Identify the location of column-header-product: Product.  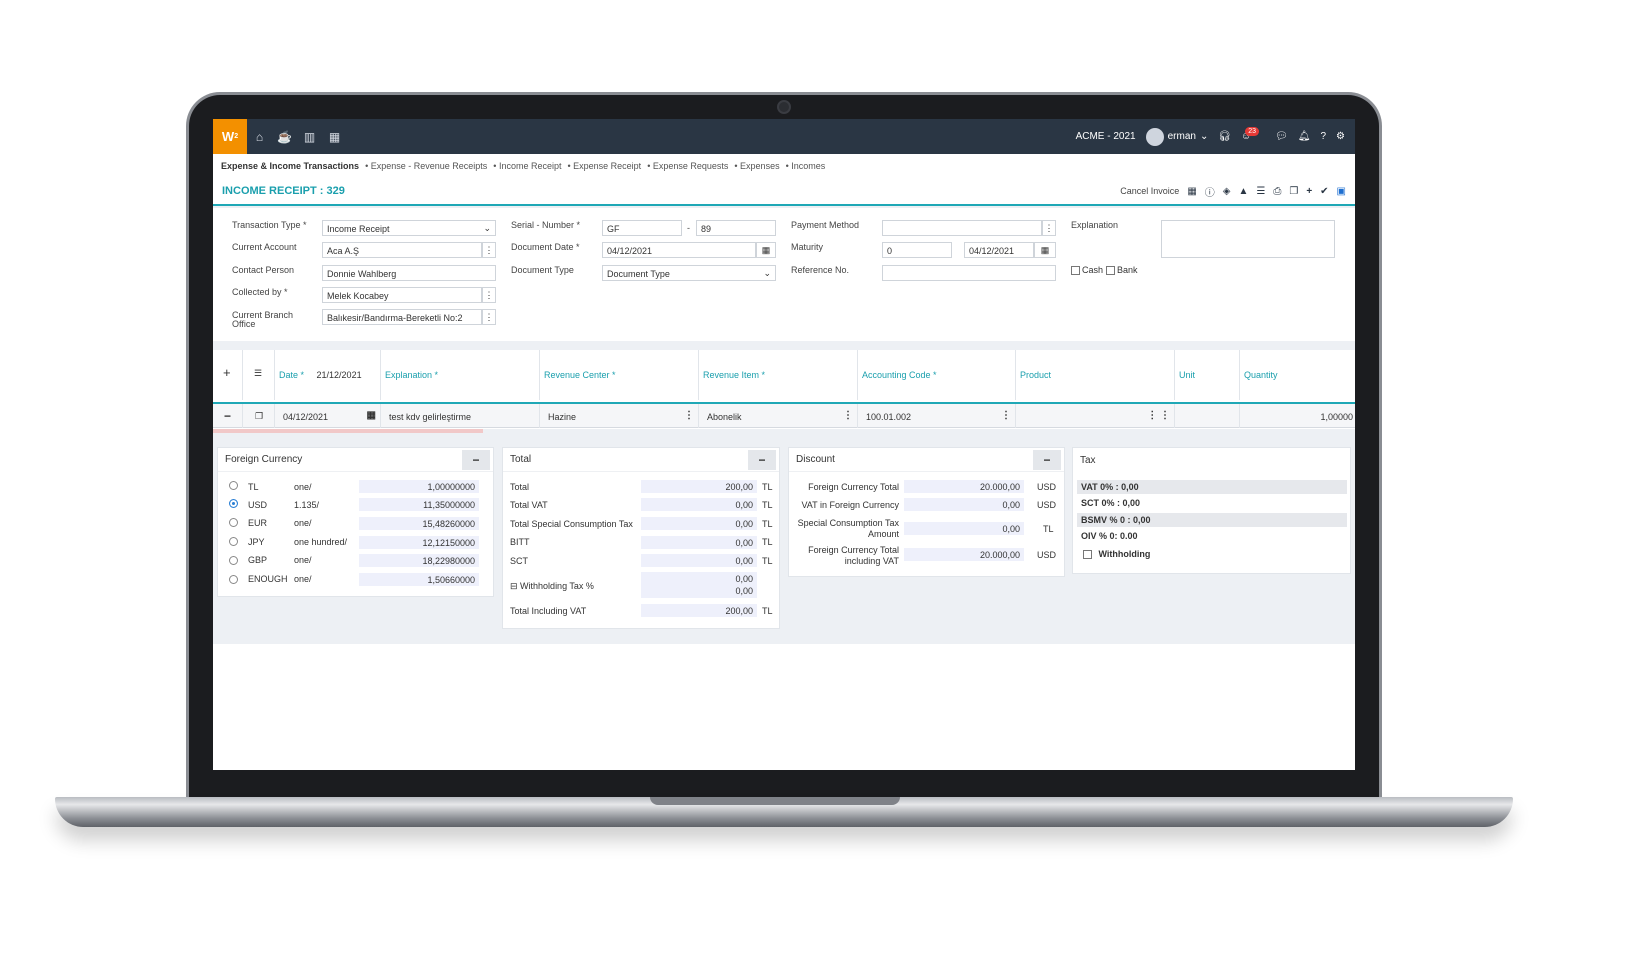
(1095, 375).